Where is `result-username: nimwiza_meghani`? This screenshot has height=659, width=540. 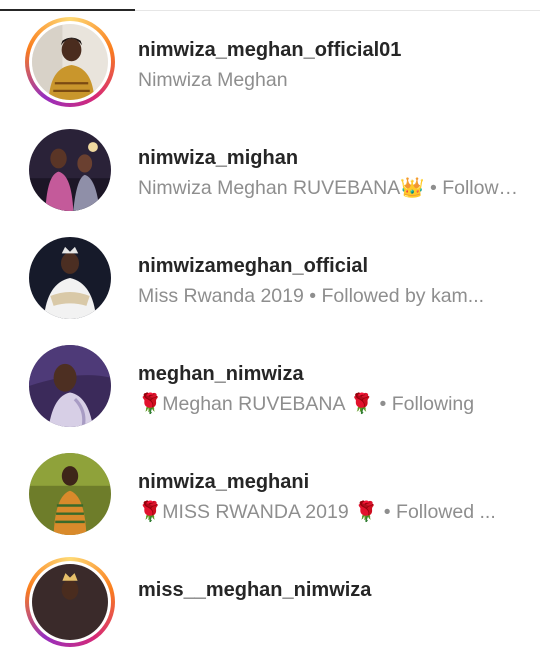 result-username: nimwiza_meghani is located at coordinates (224, 482).